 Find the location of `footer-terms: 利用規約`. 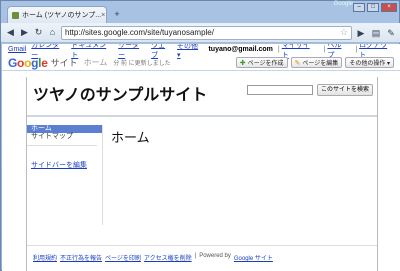

footer-terms: 利用規約 is located at coordinates (45, 257).